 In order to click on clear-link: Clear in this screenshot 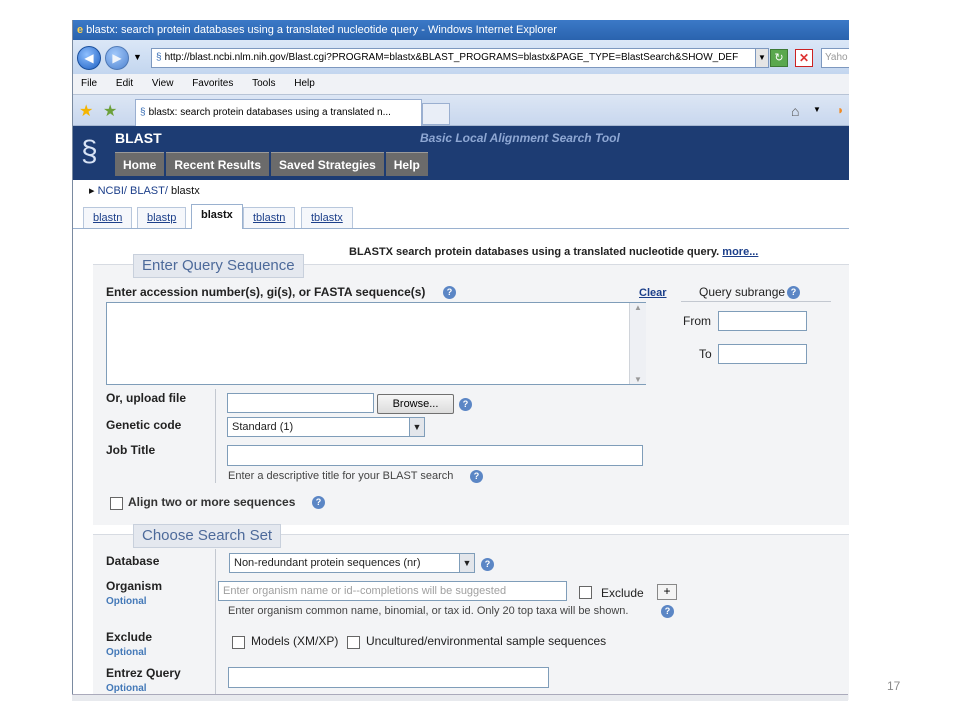, I will do `click(653, 293)`.